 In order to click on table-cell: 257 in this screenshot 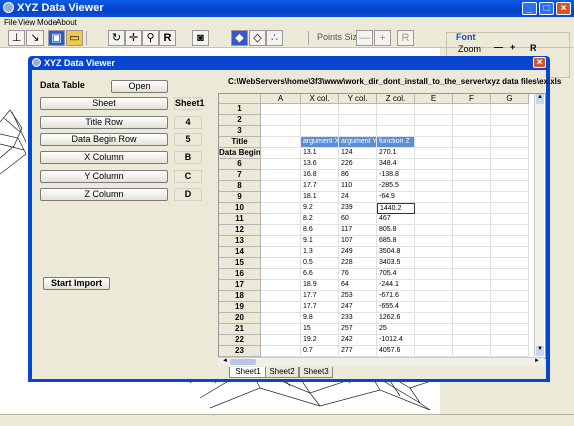, I will do `click(358, 329)`.